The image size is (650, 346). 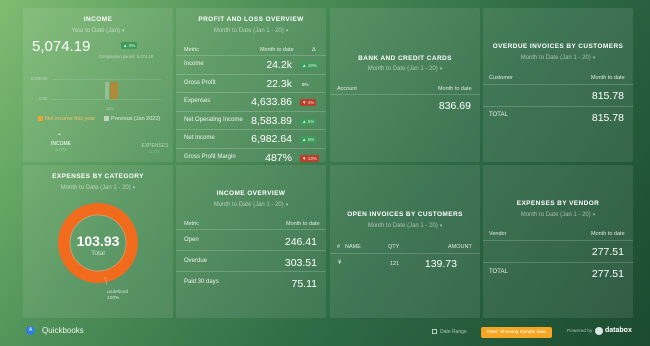 What do you see at coordinates (199, 138) in the screenshot?
I see `pnl-row-label: Net Income` at bounding box center [199, 138].